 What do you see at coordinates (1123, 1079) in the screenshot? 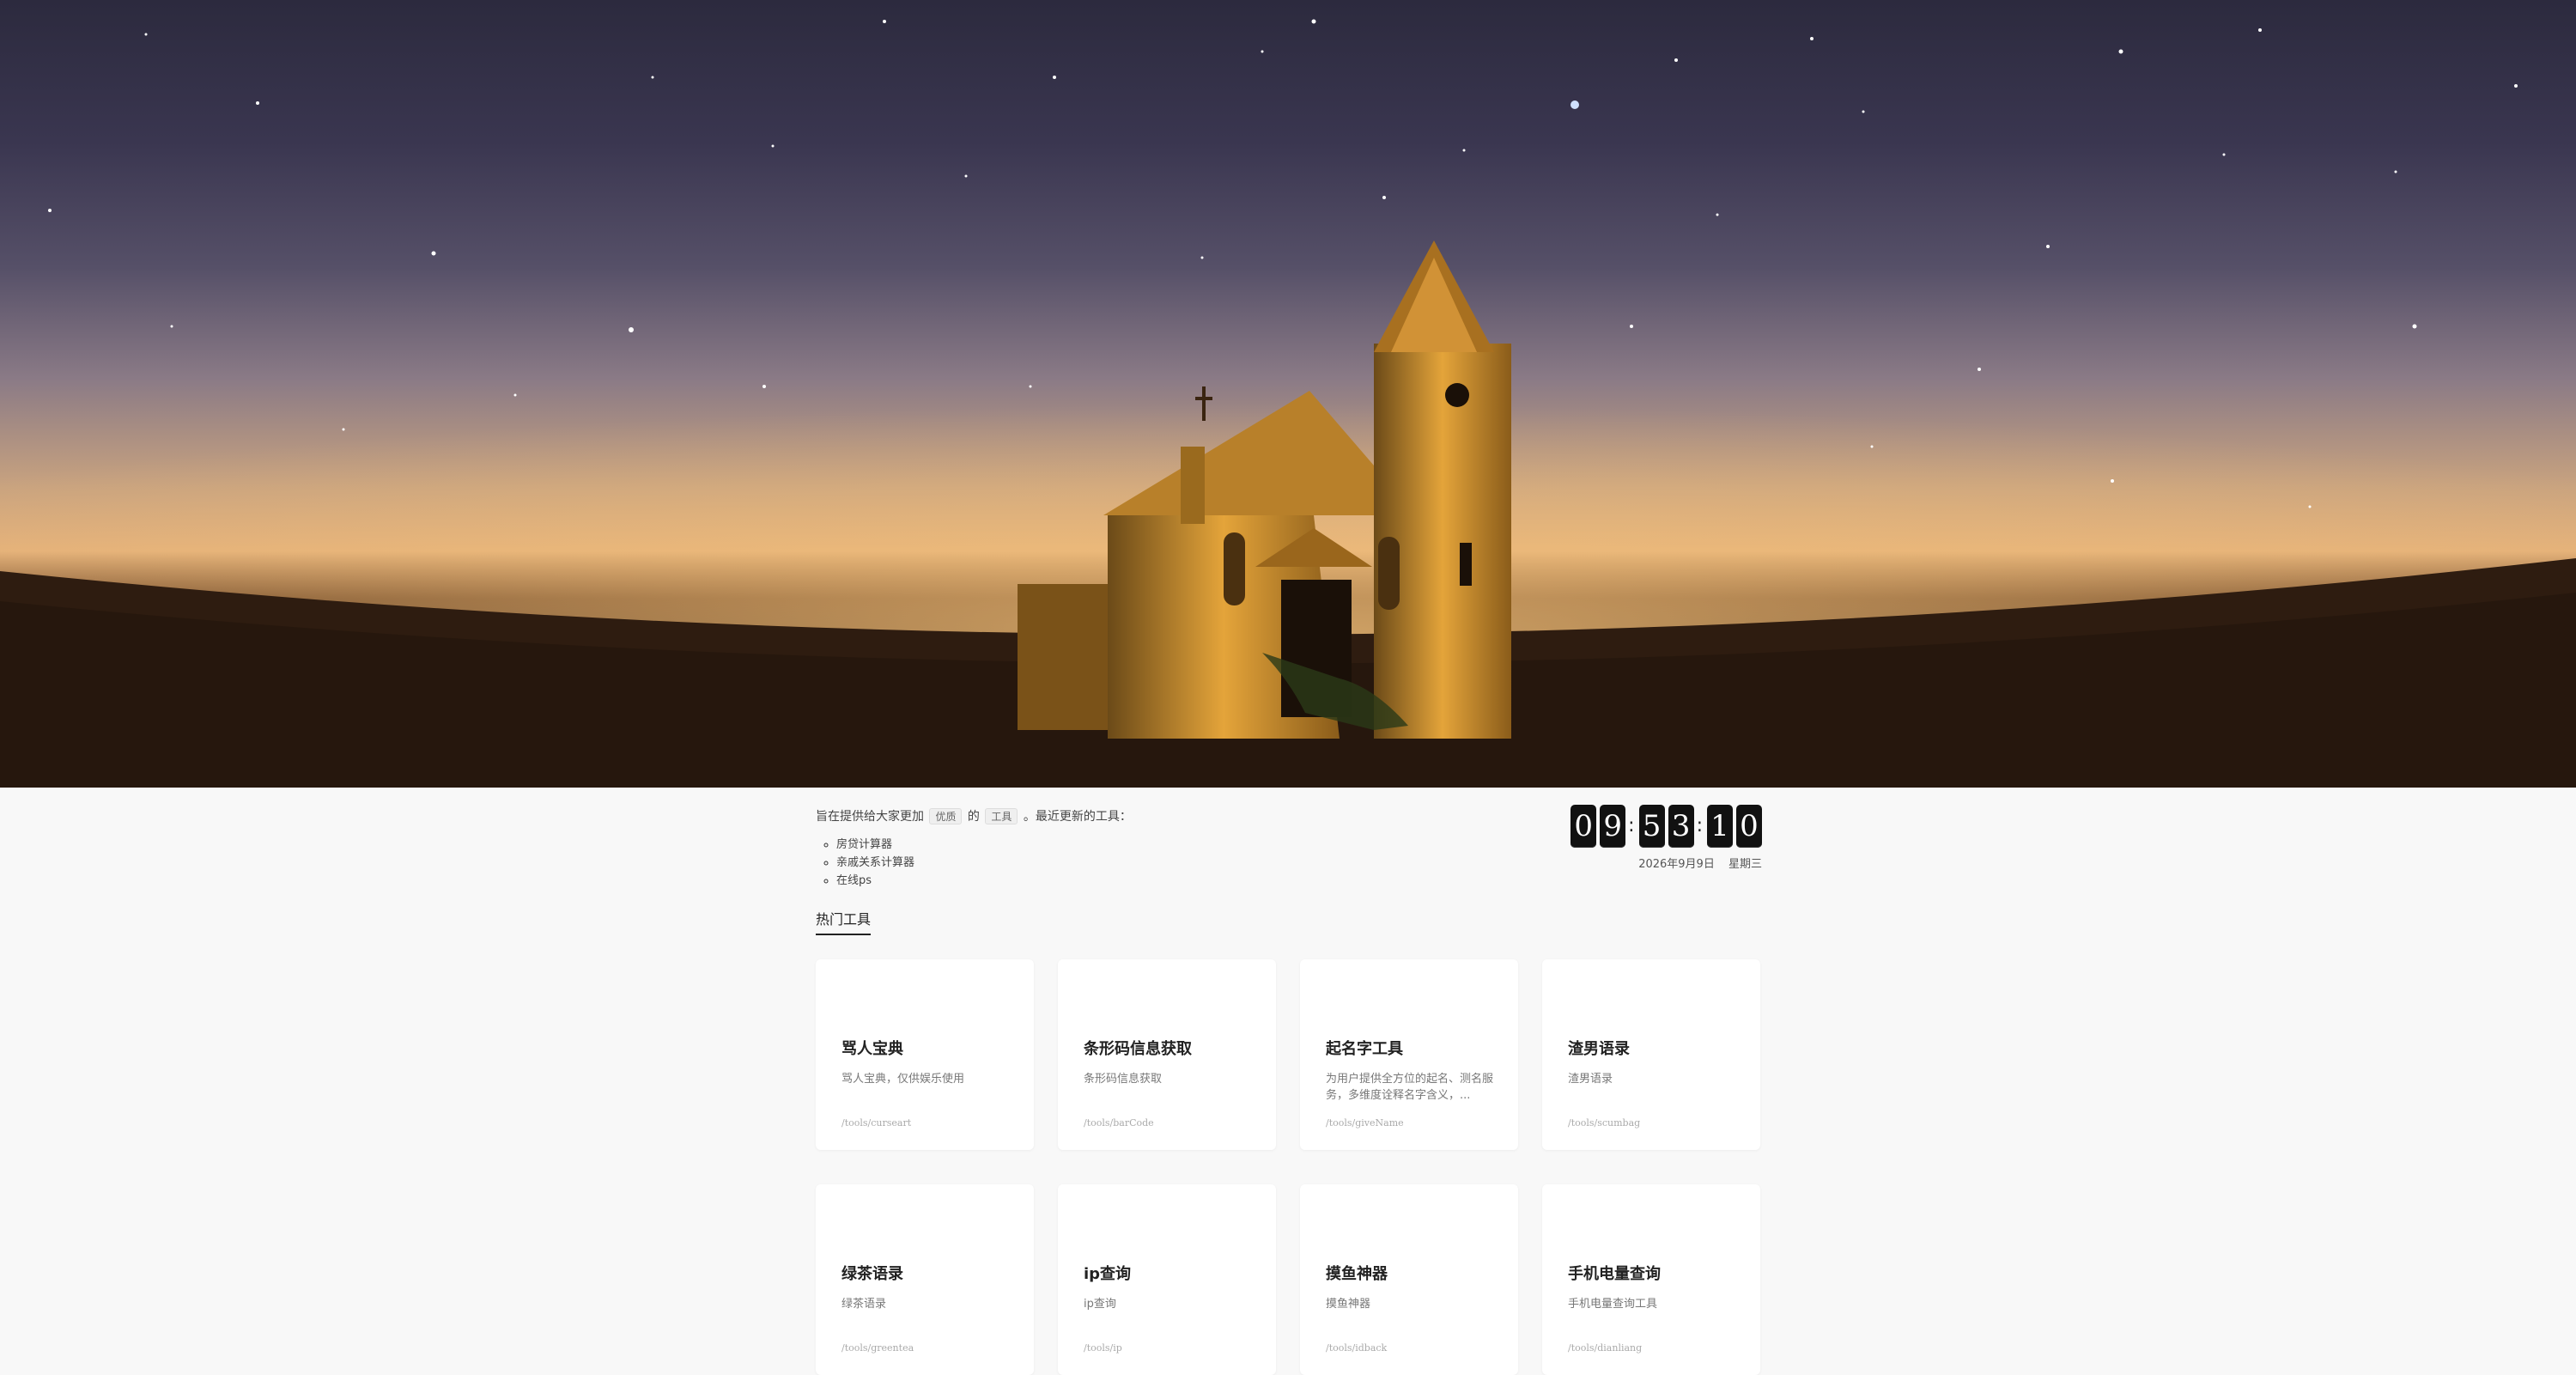
I see `tool-card-description: 条形码信息获取` at bounding box center [1123, 1079].